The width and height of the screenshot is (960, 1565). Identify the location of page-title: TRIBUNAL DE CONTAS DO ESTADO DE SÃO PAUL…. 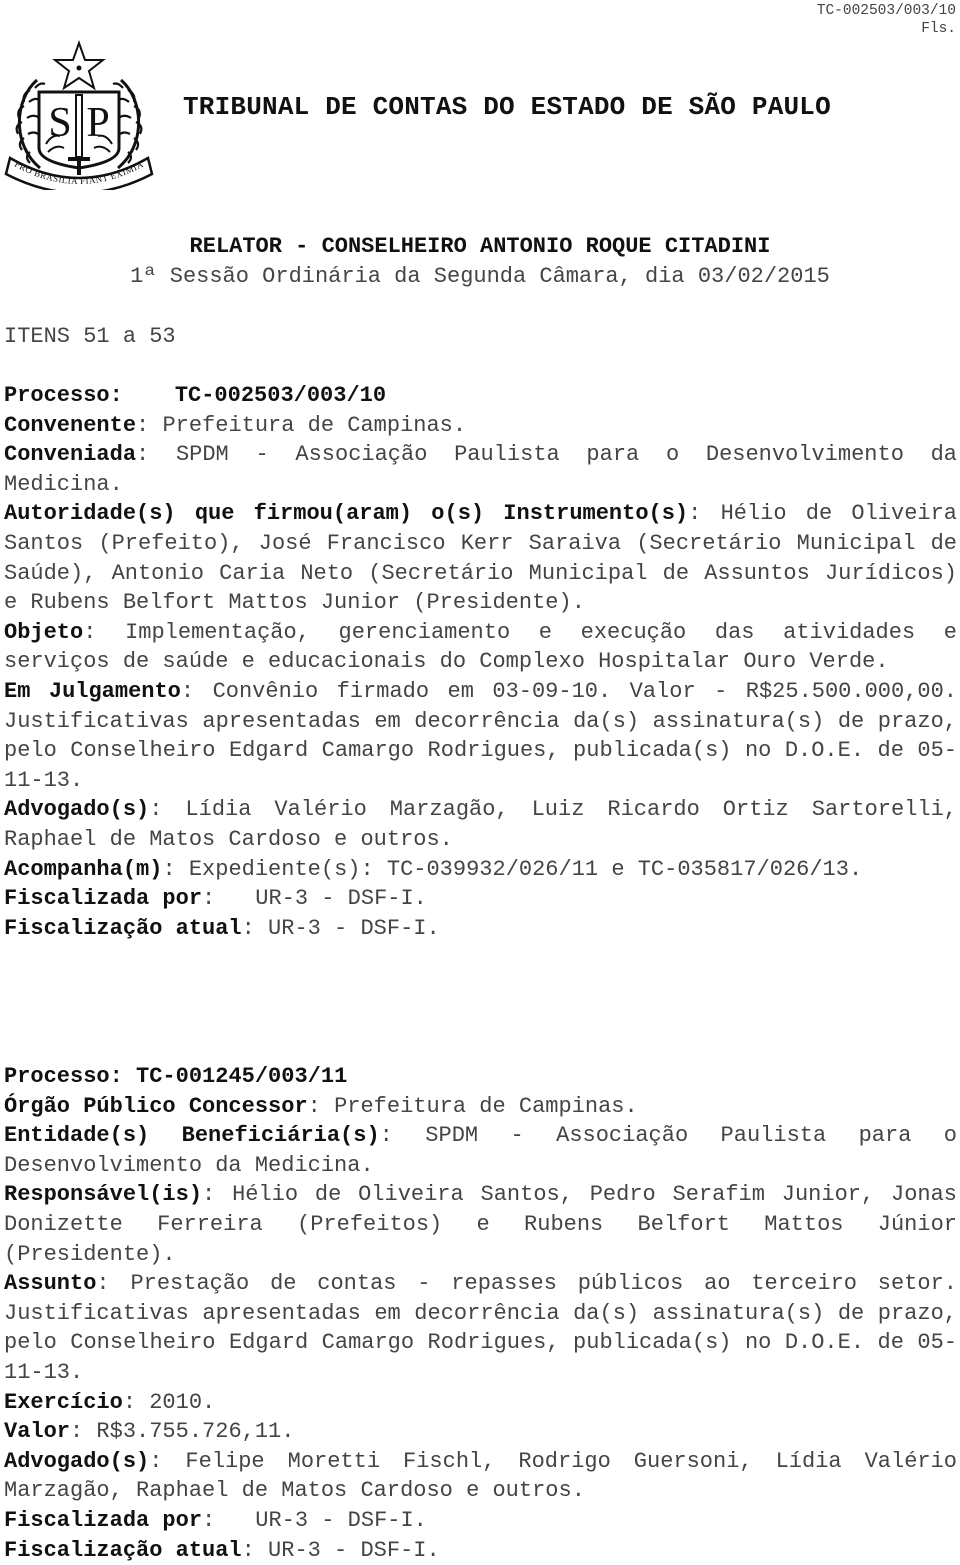
(507, 107).